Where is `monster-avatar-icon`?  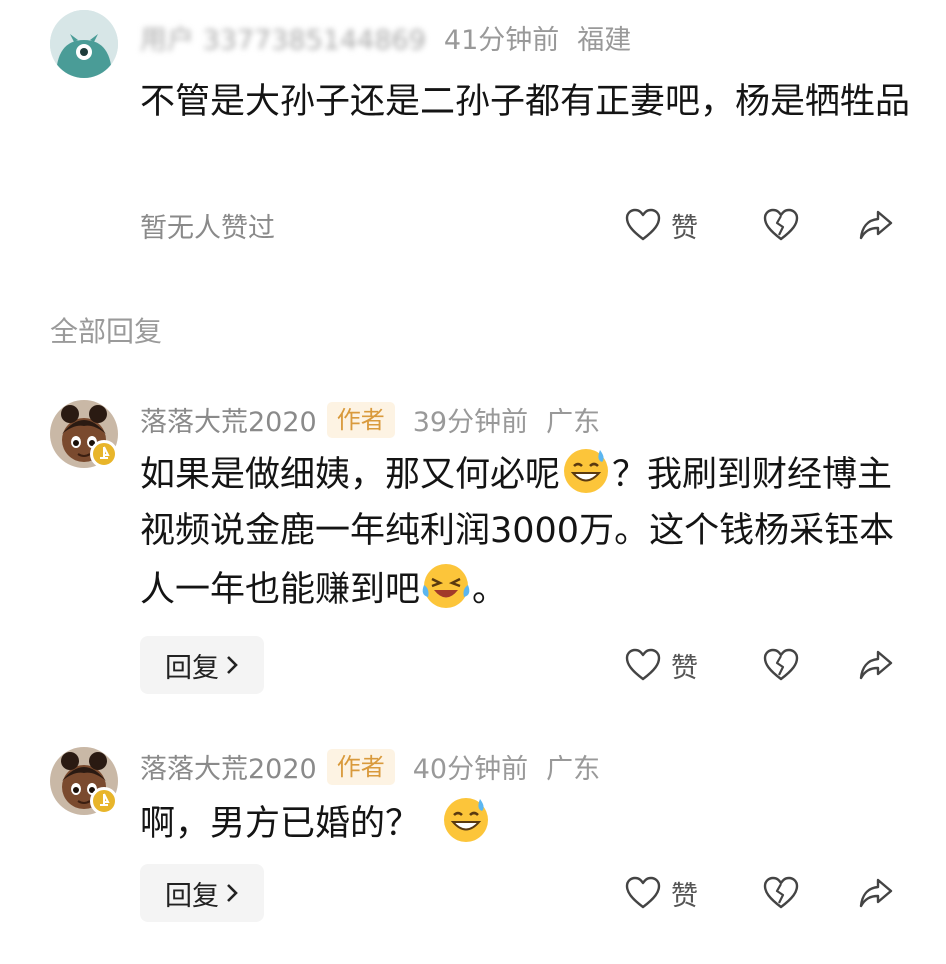 monster-avatar-icon is located at coordinates (84, 44).